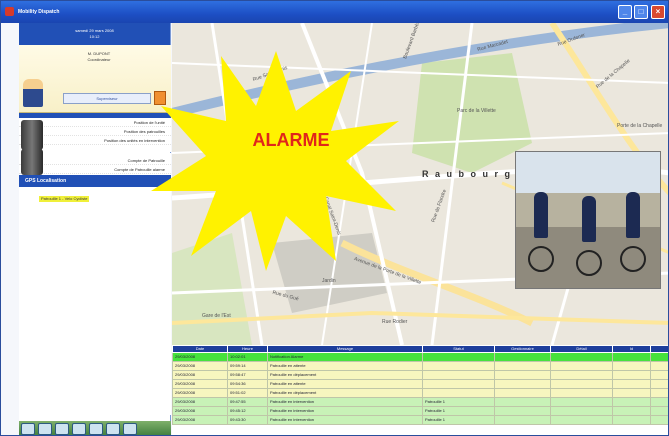 This screenshot has height=436, width=669. I want to click on close-icon: ×, so click(658, 12).